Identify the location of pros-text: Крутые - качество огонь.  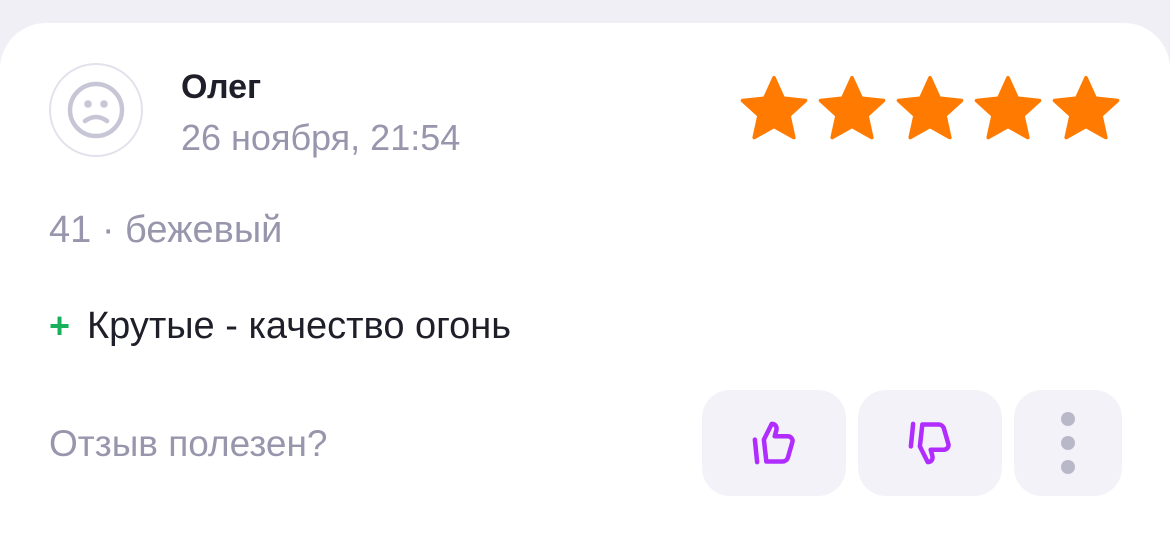
(299, 326).